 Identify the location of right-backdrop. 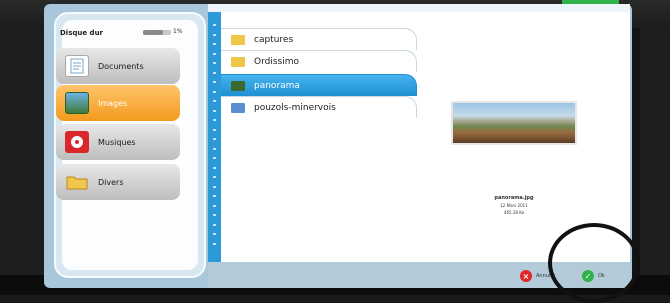
(655, 151).